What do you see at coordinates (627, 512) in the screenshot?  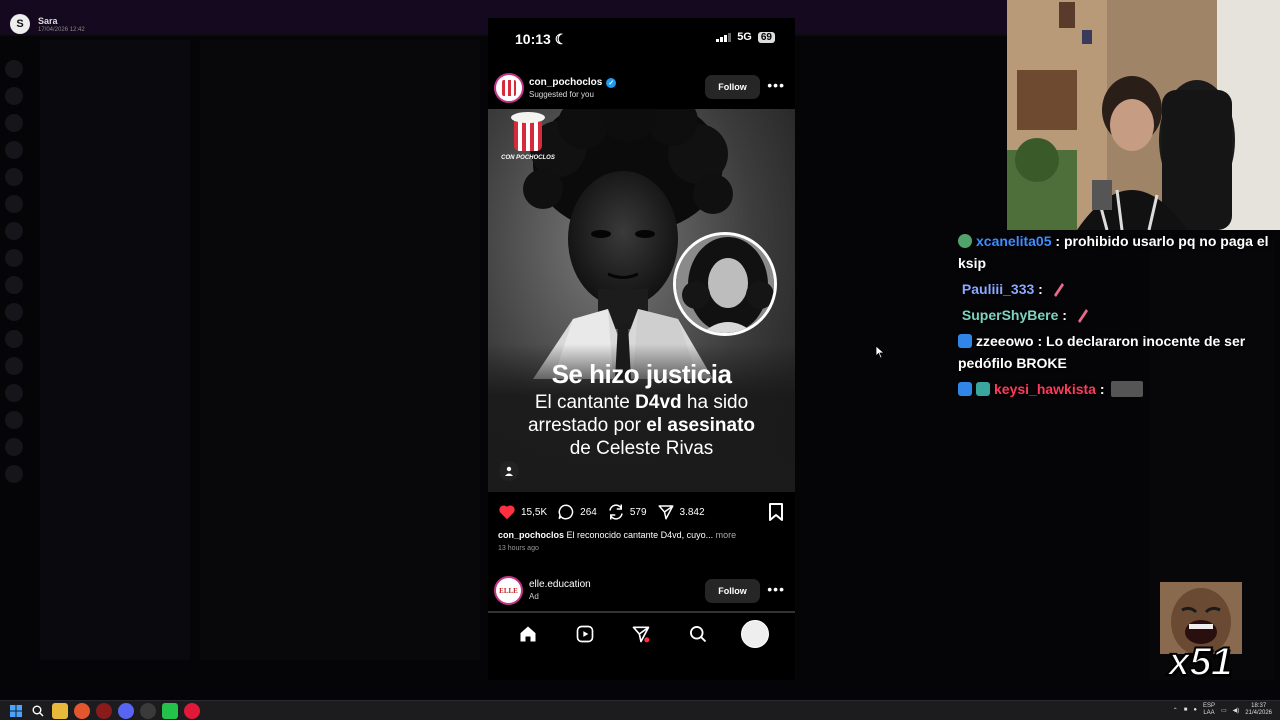 I see `repost-button: 579` at bounding box center [627, 512].